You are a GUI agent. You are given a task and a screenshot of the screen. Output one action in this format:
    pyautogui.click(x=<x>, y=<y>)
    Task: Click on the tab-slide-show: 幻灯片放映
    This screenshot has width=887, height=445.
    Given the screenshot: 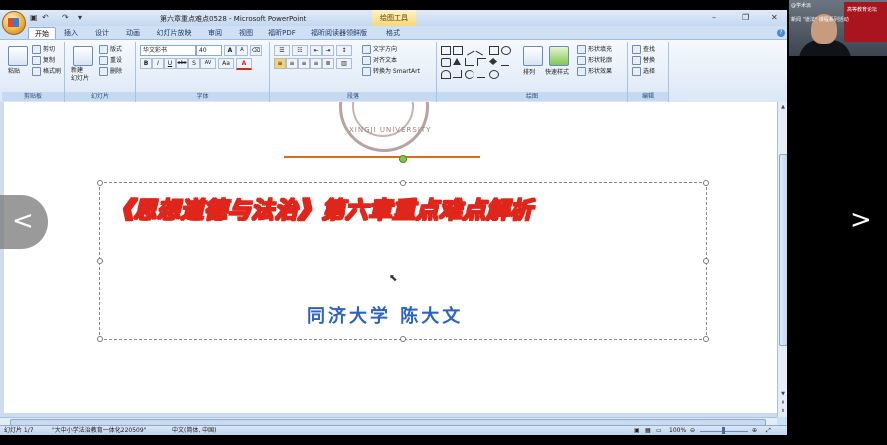 What is the action you would take?
    pyautogui.click(x=174, y=33)
    